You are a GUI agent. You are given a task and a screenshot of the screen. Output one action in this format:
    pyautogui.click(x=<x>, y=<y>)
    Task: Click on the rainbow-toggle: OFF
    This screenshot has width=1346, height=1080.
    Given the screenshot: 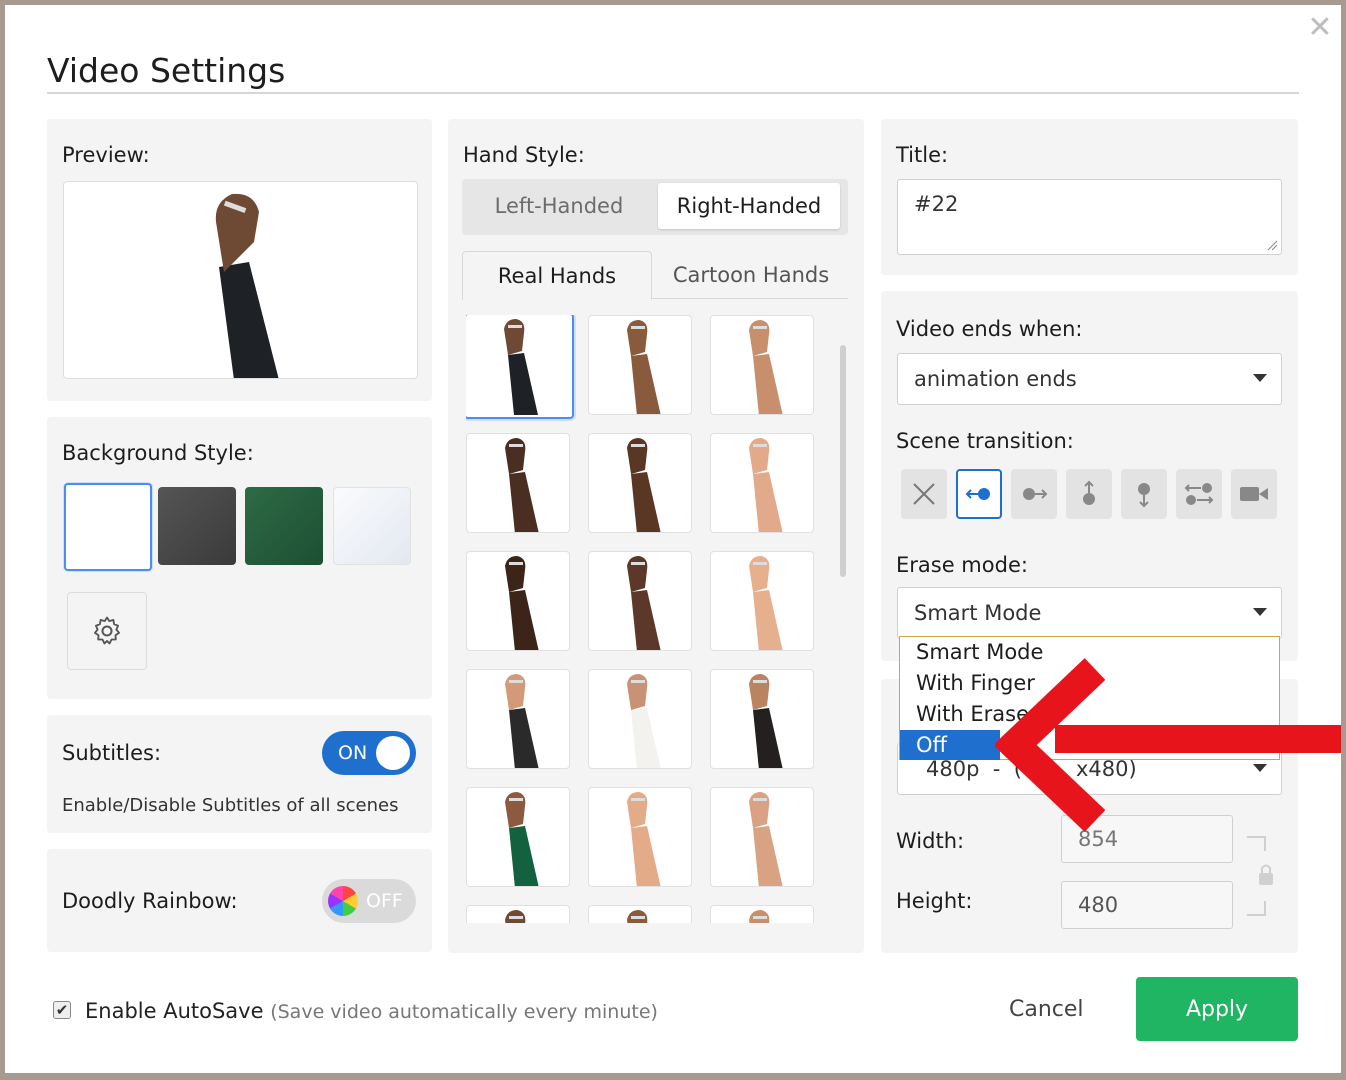 What is the action you would take?
    pyautogui.click(x=369, y=901)
    